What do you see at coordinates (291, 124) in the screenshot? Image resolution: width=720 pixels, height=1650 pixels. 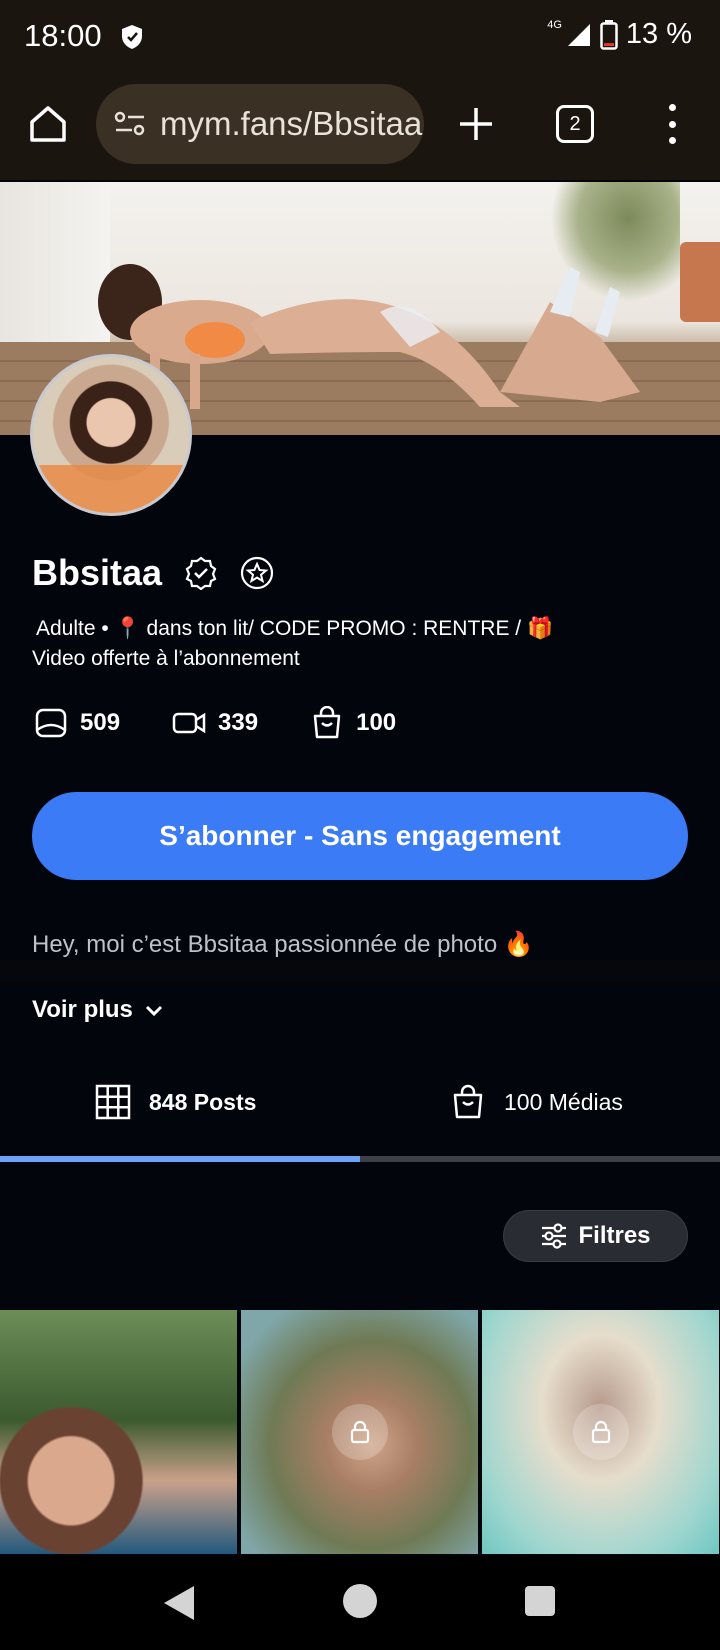 I see `url-text: mym.fans/Bbsitaa` at bounding box center [291, 124].